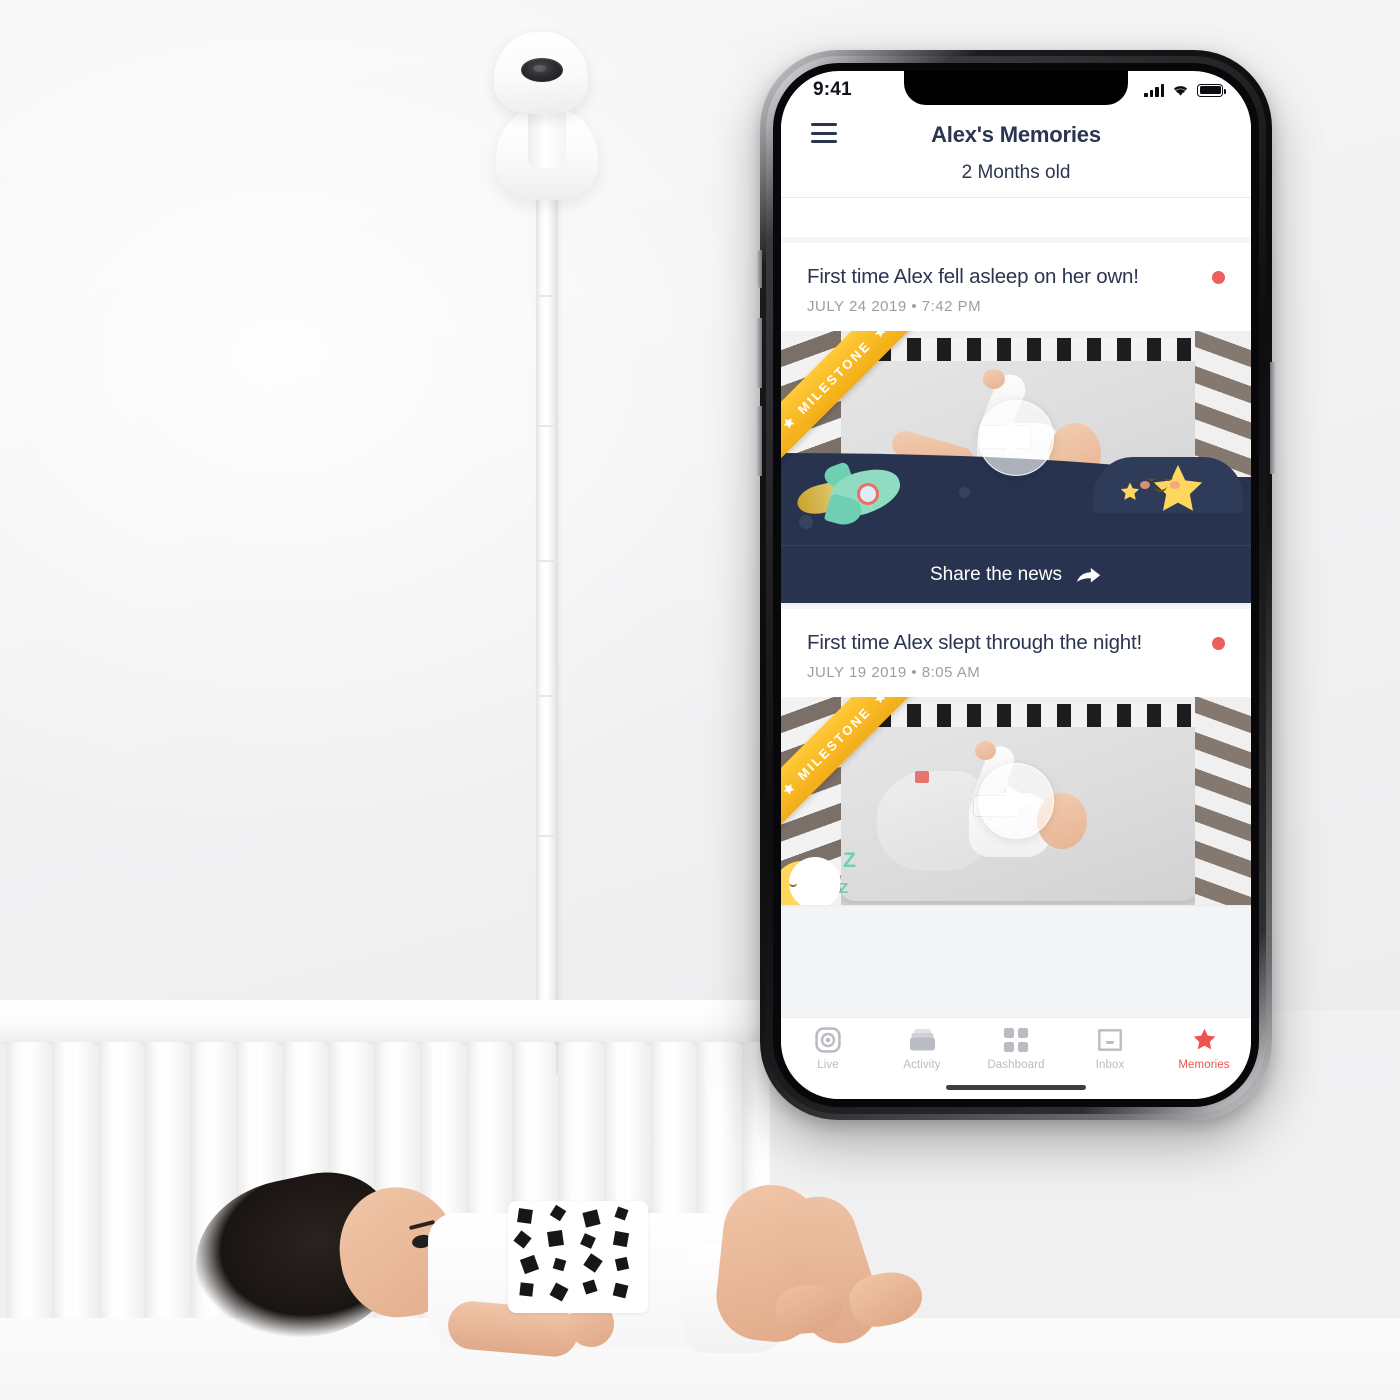  I want to click on battery-full-icon, so click(1211, 90).